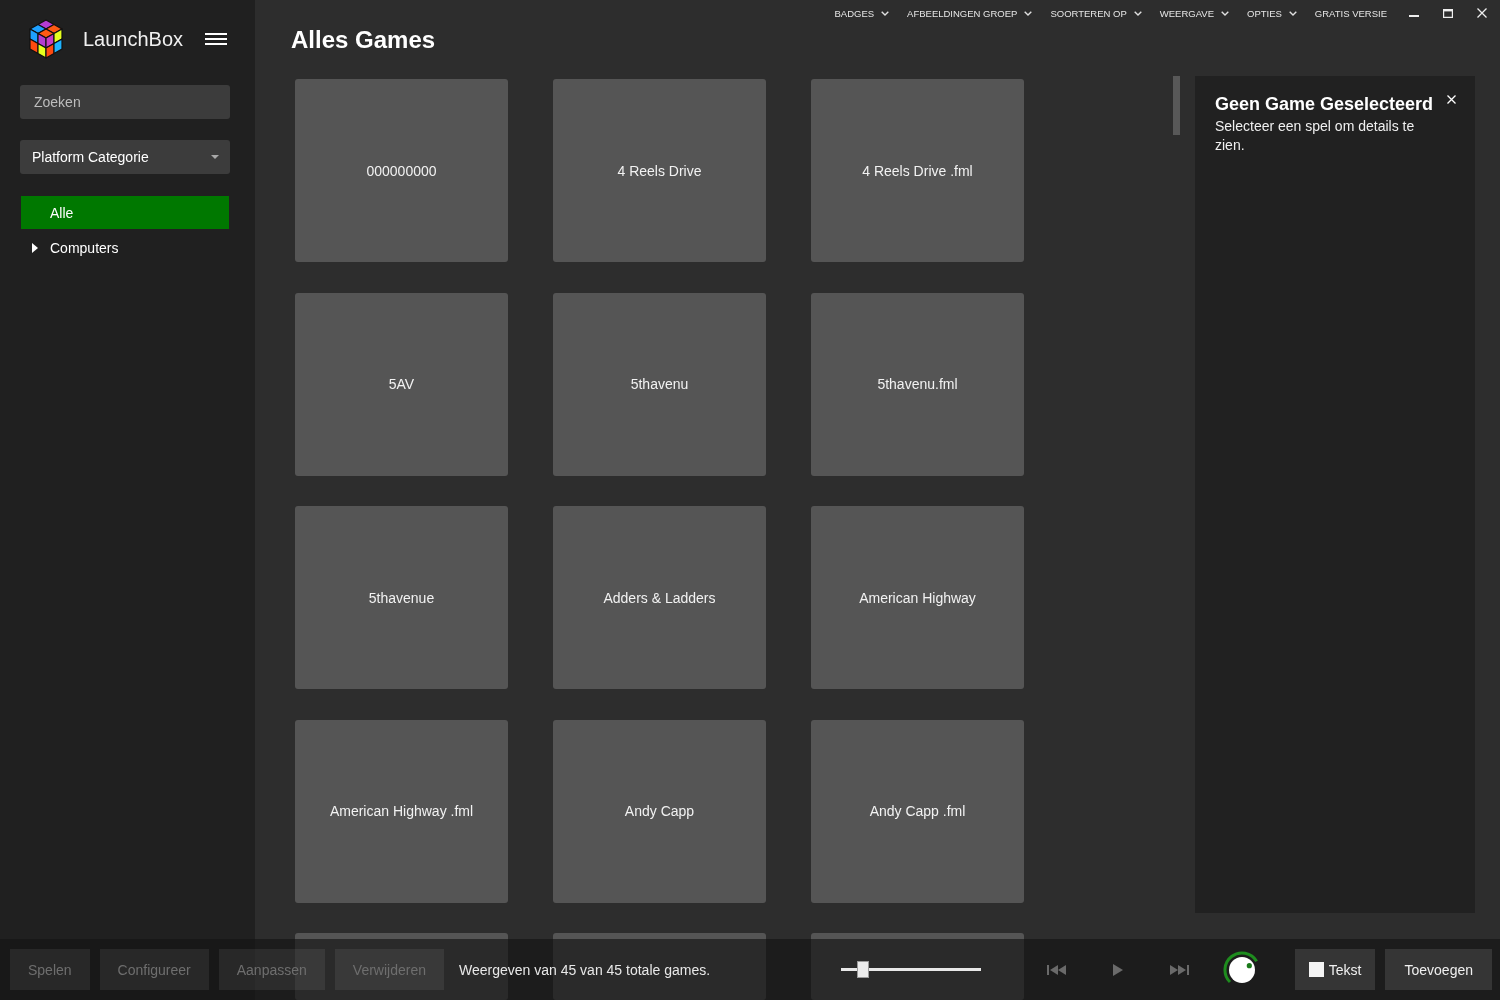 The width and height of the screenshot is (1500, 1000). What do you see at coordinates (863, 969) in the screenshot?
I see `slider-thumb` at bounding box center [863, 969].